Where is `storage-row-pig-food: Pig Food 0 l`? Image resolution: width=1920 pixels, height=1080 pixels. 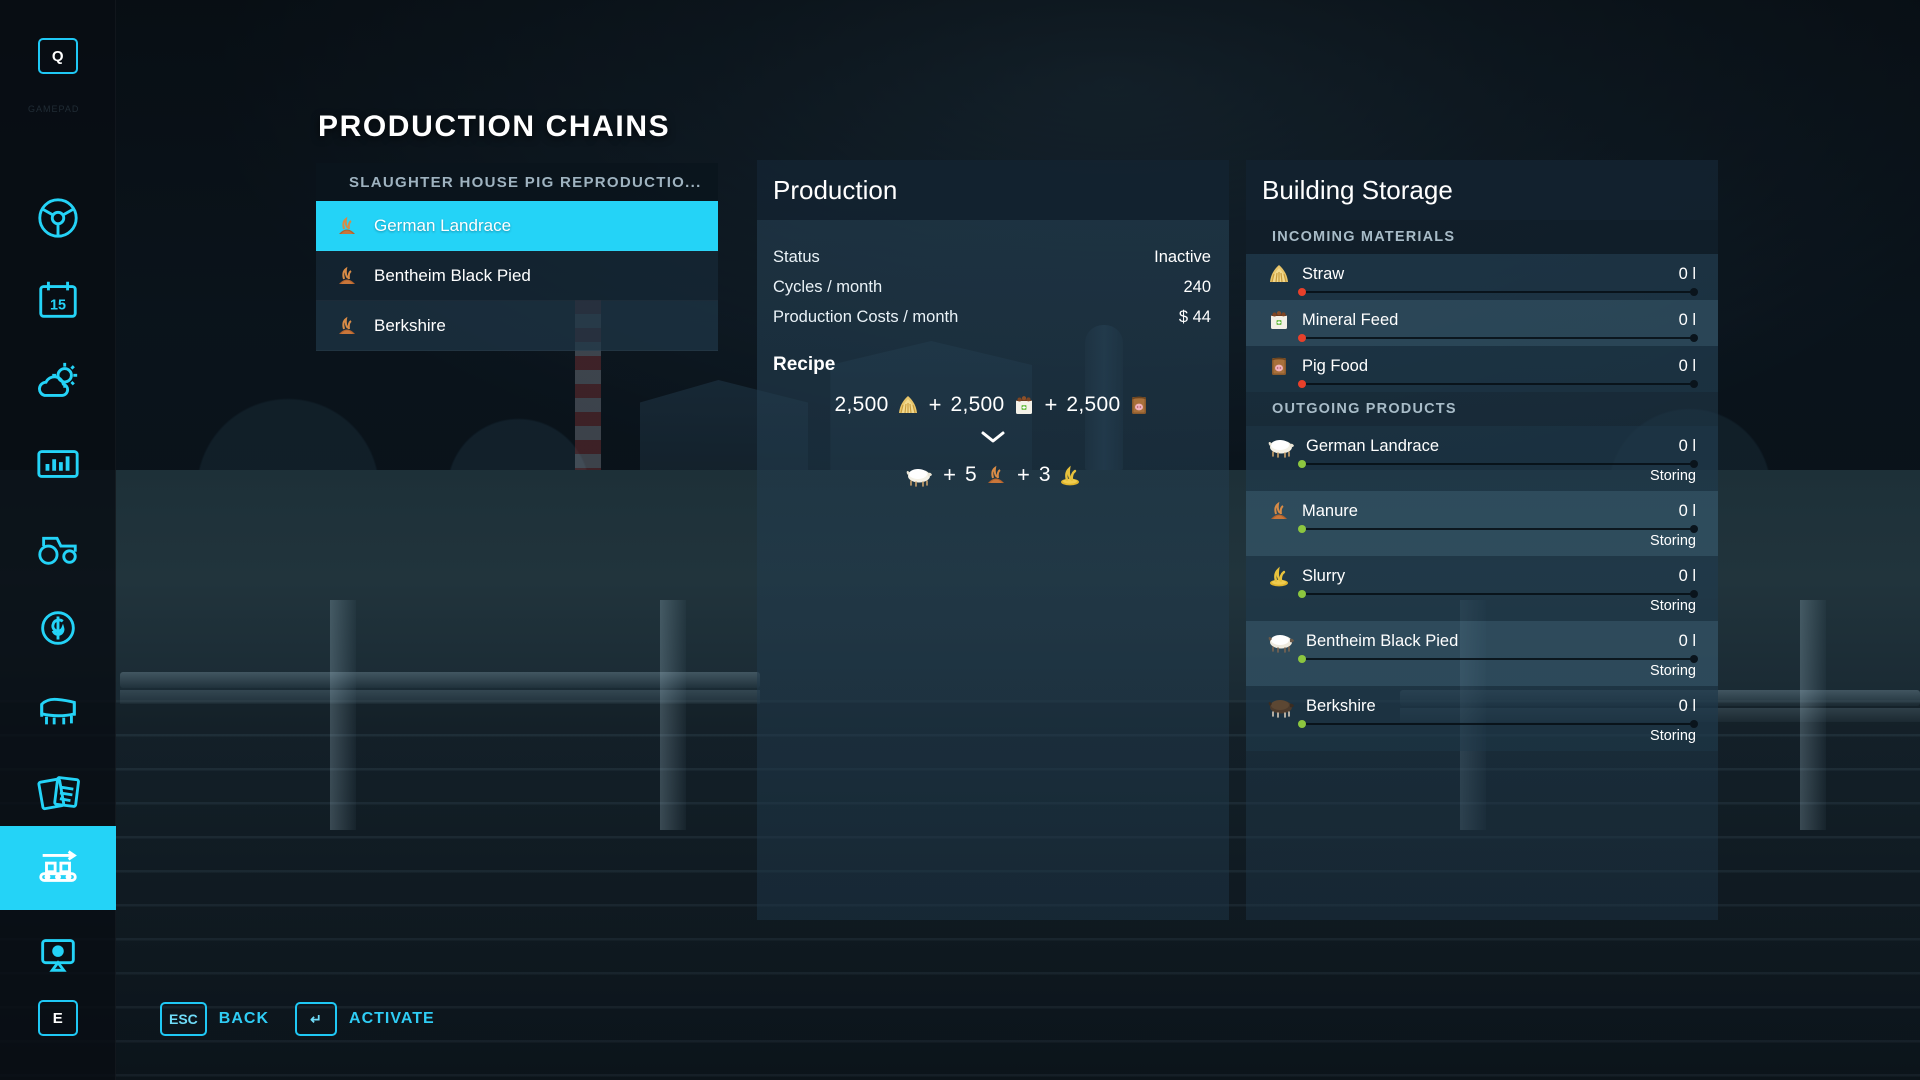
storage-row-pig-food: Pig Food 0 l is located at coordinates (1482, 369).